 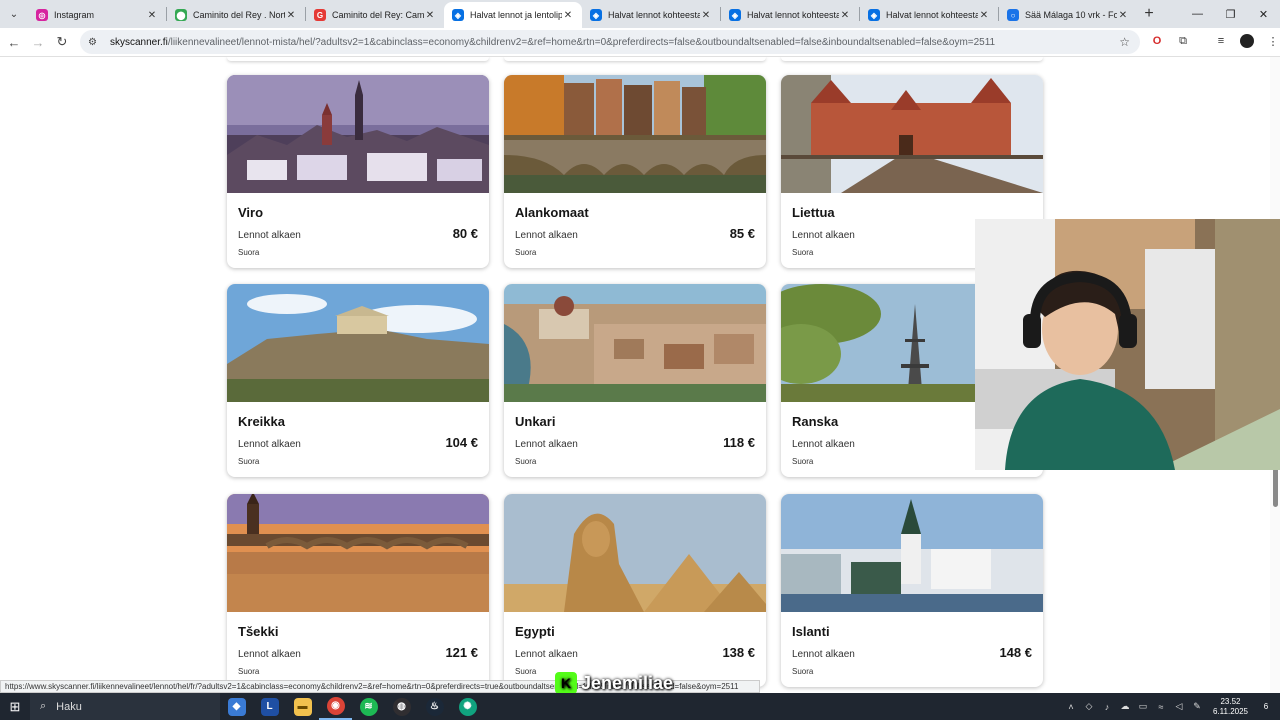 What do you see at coordinates (1143, 706) in the screenshot?
I see `display-icon: ▭` at bounding box center [1143, 706].